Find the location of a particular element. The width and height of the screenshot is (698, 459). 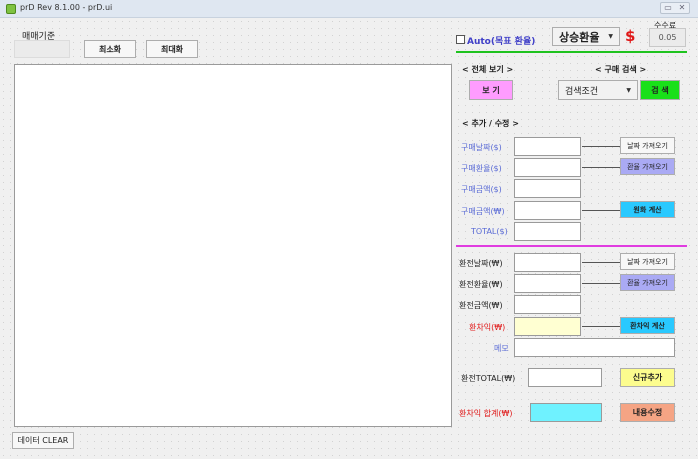

buy-rate-field is located at coordinates (547, 167).